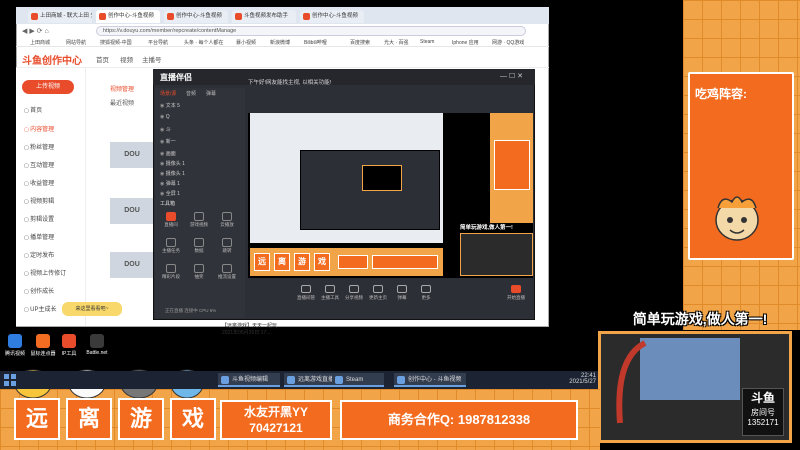 The image size is (800, 450). I want to click on control-button: 更新主页, so click(378, 293).